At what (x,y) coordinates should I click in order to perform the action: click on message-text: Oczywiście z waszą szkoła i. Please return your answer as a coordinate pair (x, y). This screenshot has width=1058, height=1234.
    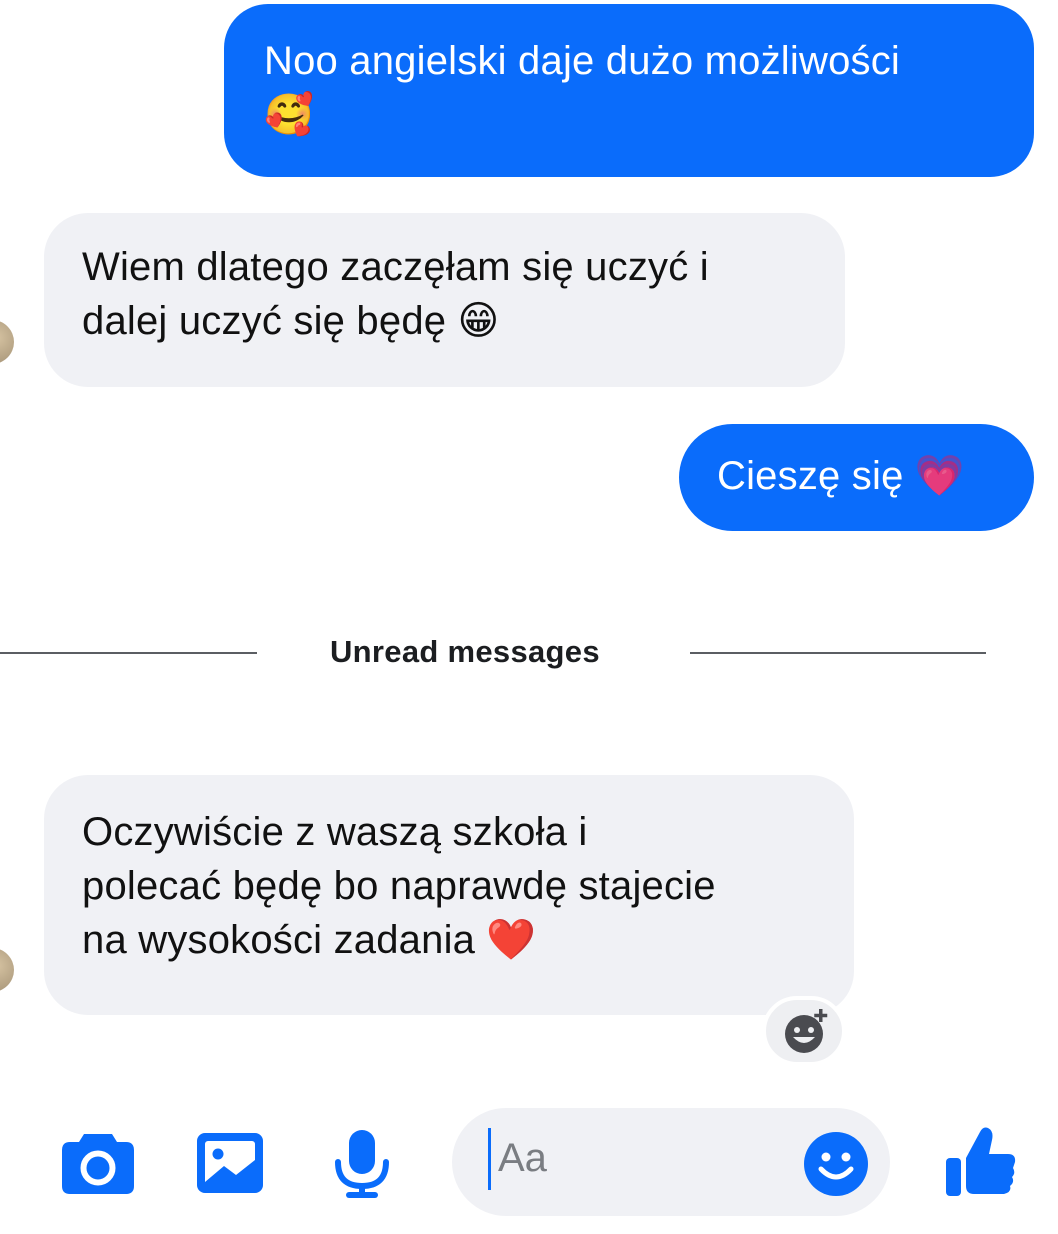
    Looking at the image, I should click on (335, 832).